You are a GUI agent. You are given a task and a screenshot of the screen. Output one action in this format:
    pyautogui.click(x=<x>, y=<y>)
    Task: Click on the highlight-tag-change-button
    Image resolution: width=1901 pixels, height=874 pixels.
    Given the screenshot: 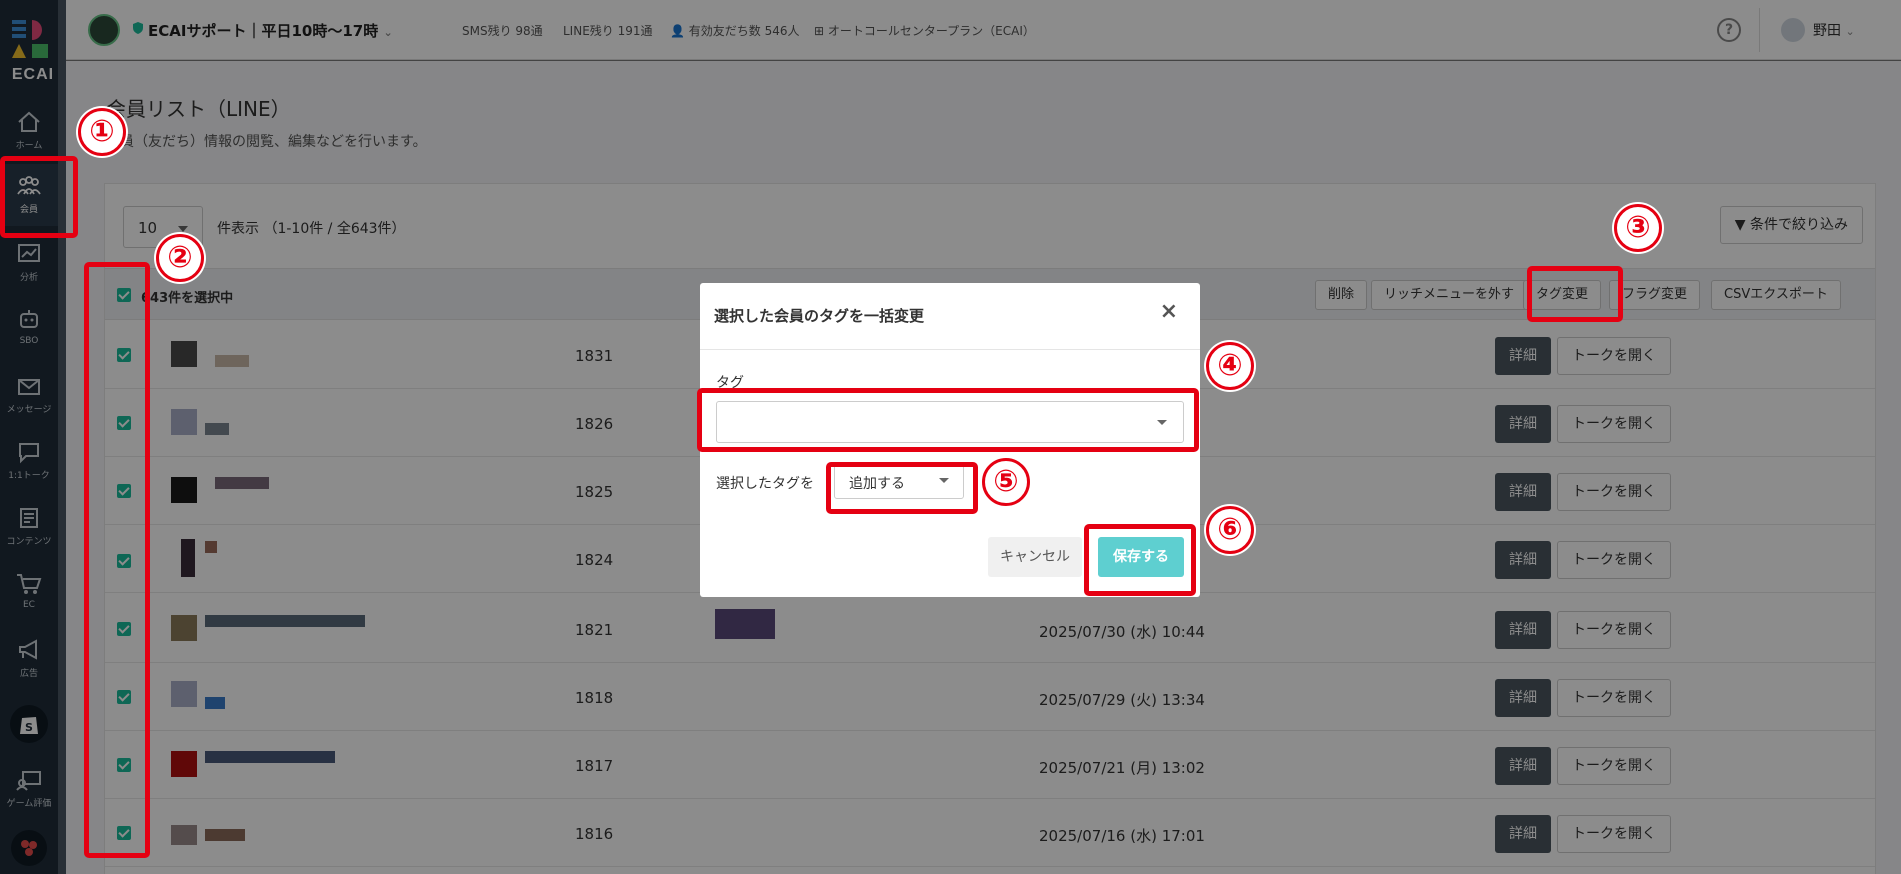 What is the action you would take?
    pyautogui.click(x=1575, y=294)
    